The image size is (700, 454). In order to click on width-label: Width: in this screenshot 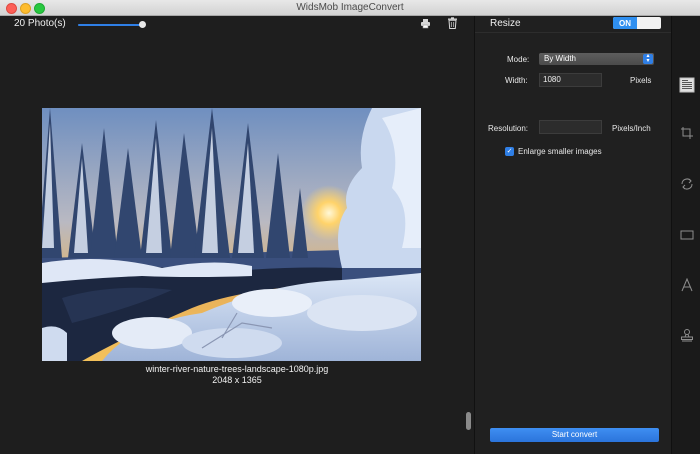, I will do `click(516, 80)`.